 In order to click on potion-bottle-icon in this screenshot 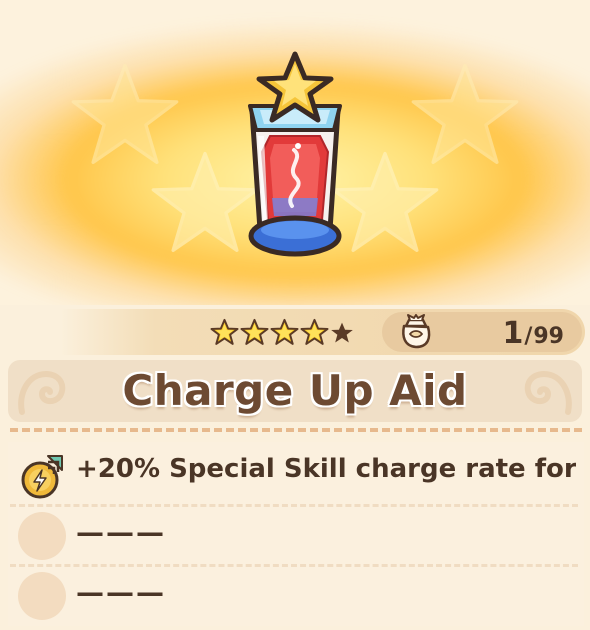, I will do `click(295, 158)`.